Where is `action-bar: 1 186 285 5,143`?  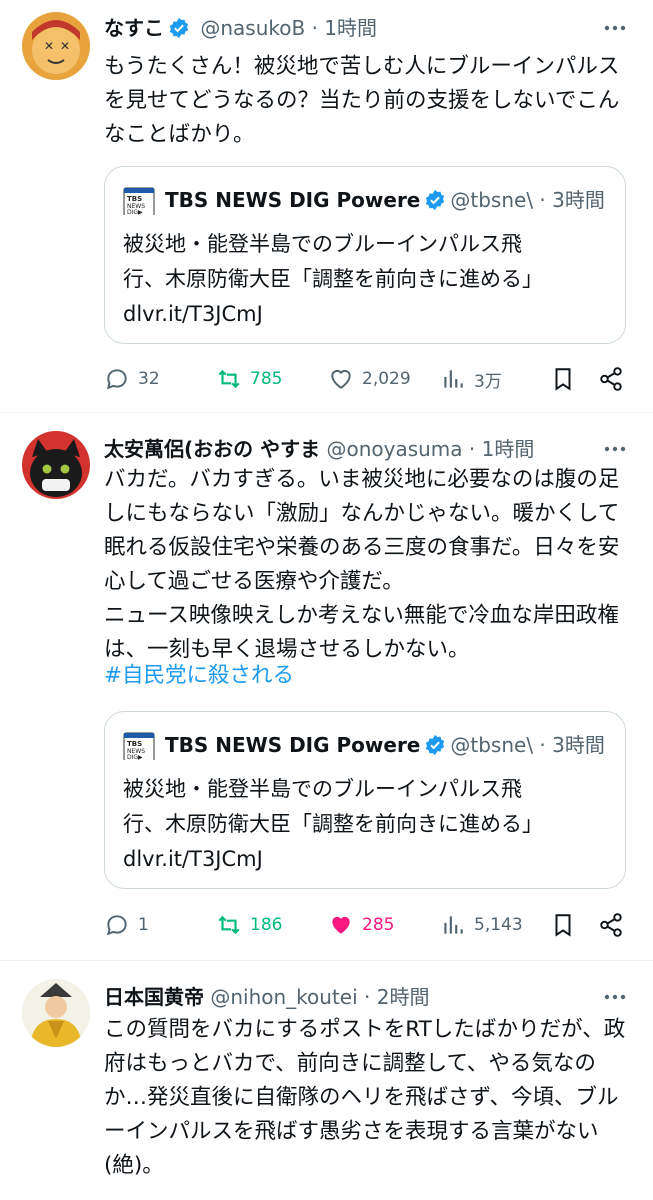 action-bar: 1 186 285 5,143 is located at coordinates (369, 925).